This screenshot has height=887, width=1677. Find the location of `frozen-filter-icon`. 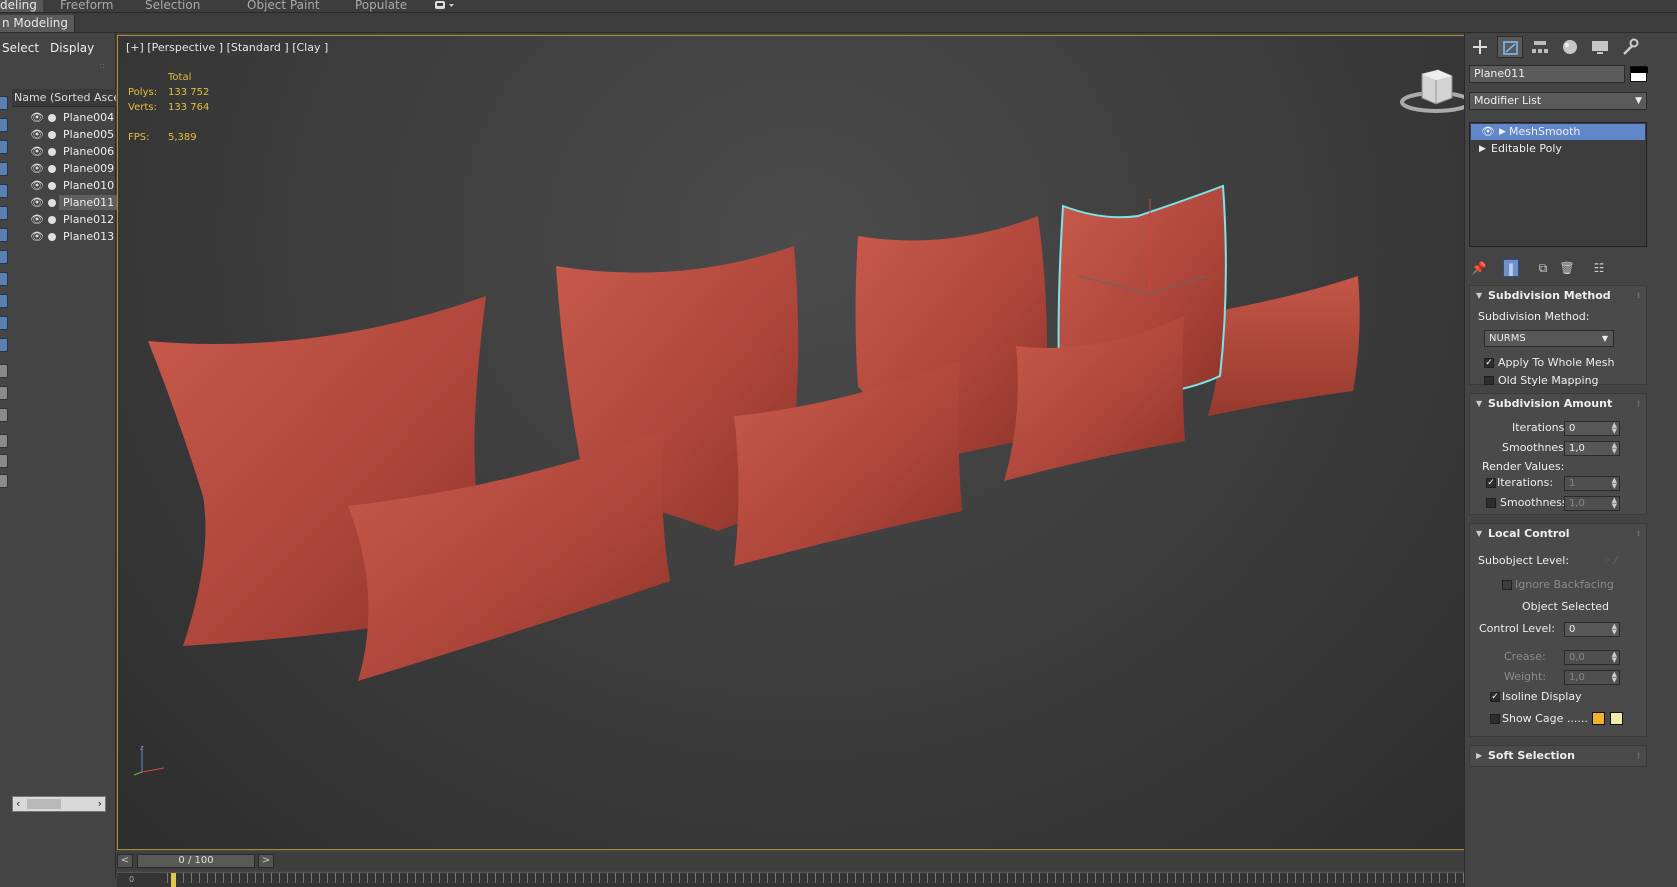

frozen-filter-icon is located at coordinates (4, 345).